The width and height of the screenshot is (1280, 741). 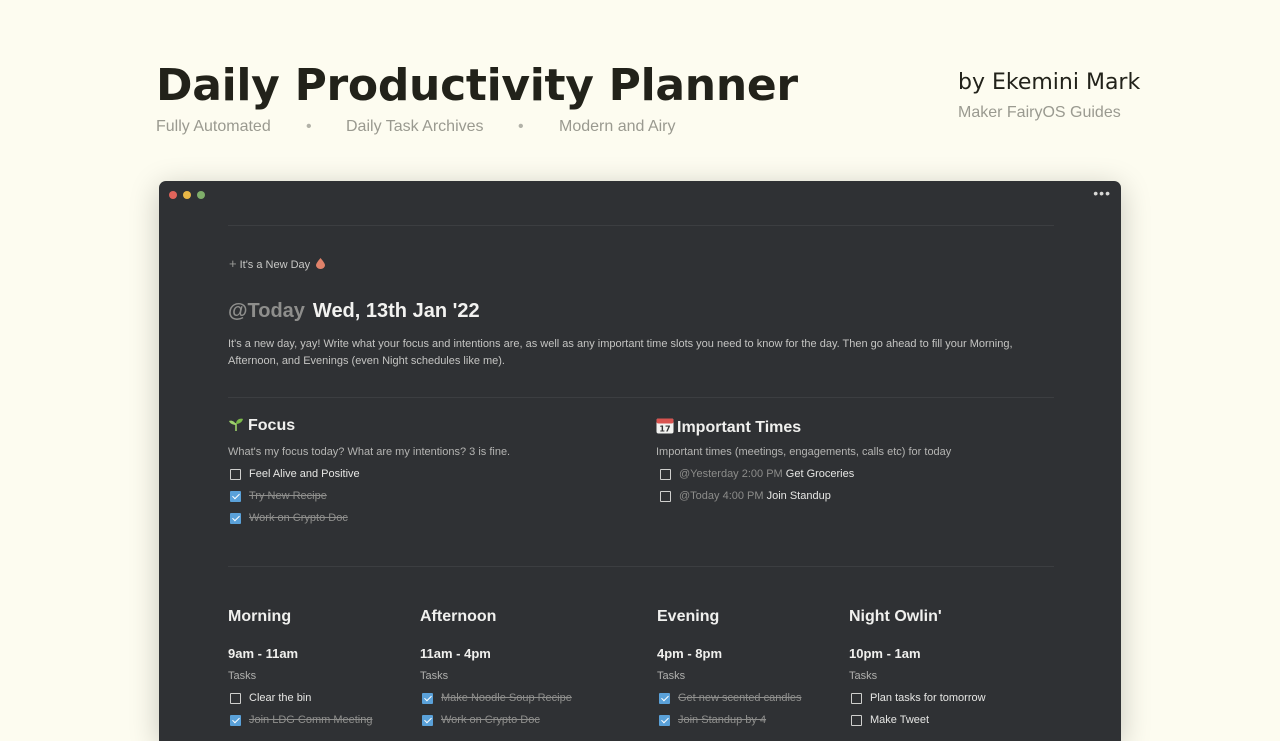 What do you see at coordinates (201, 195) in the screenshot?
I see `maximize-window-button` at bounding box center [201, 195].